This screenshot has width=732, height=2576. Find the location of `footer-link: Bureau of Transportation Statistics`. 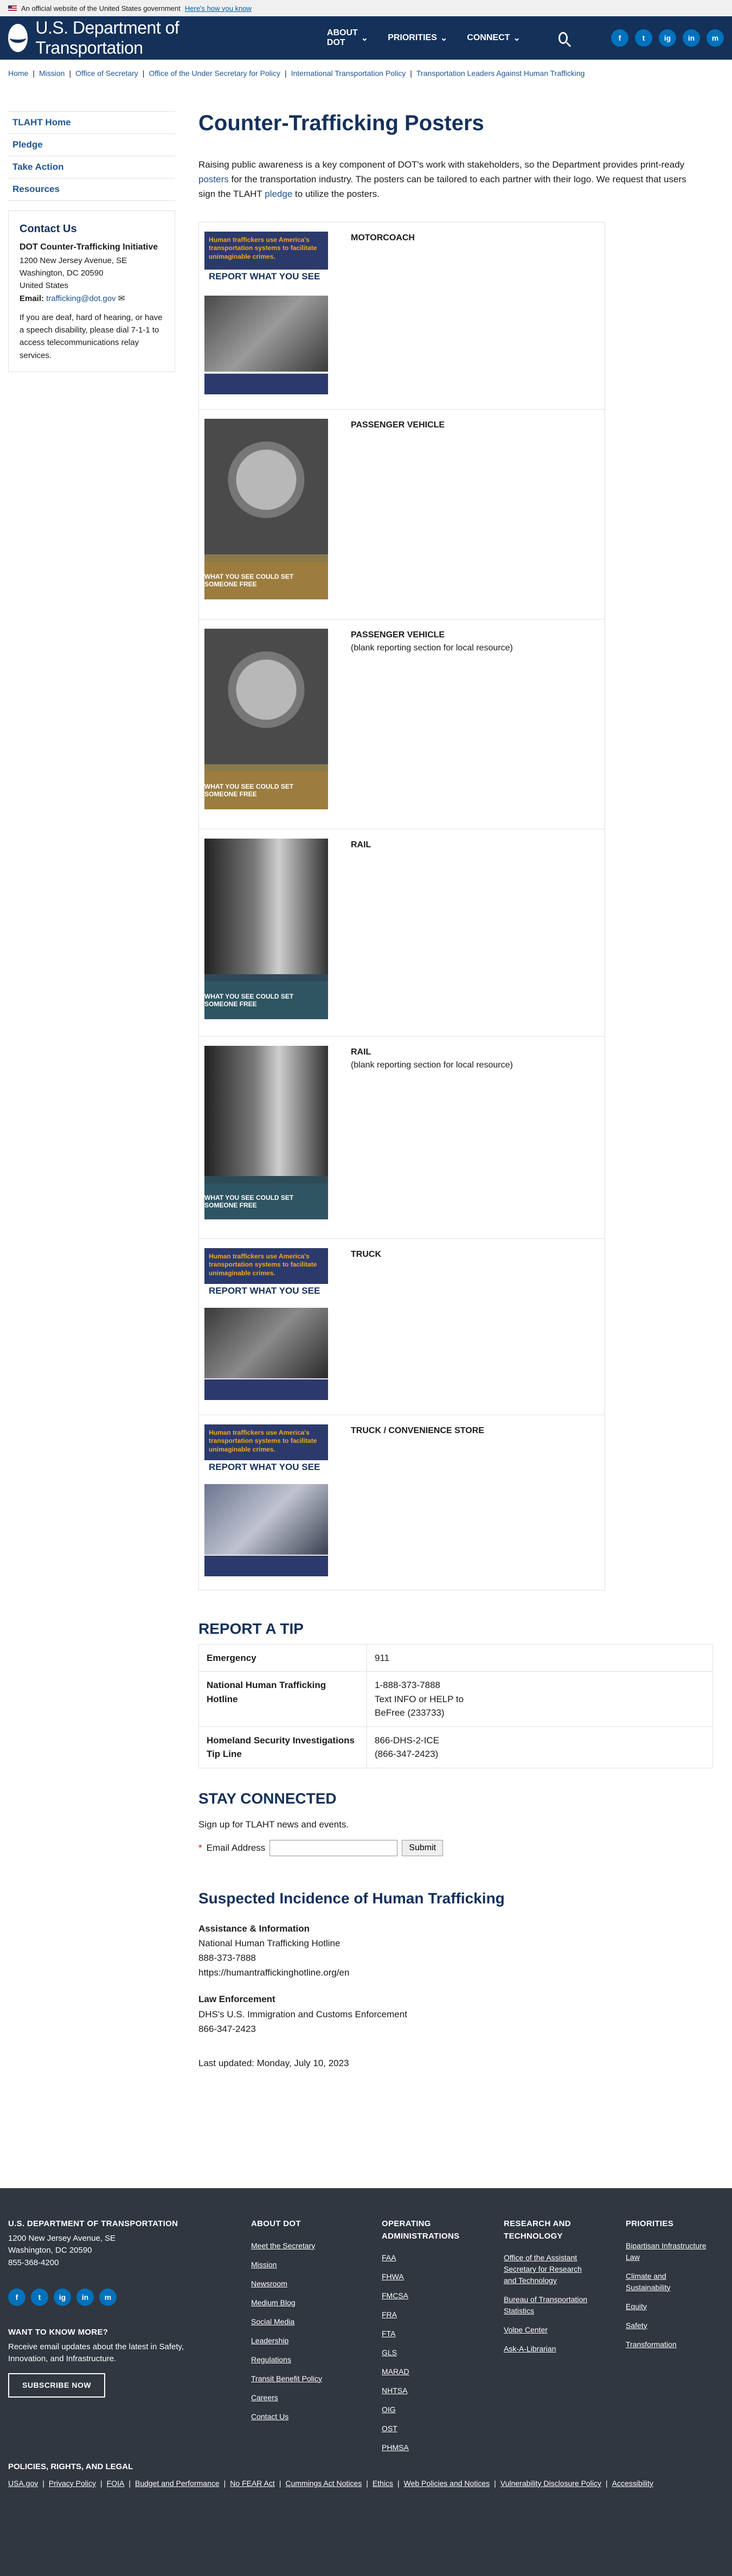

footer-link: Bureau of Transportation Statistics is located at coordinates (550, 2305).